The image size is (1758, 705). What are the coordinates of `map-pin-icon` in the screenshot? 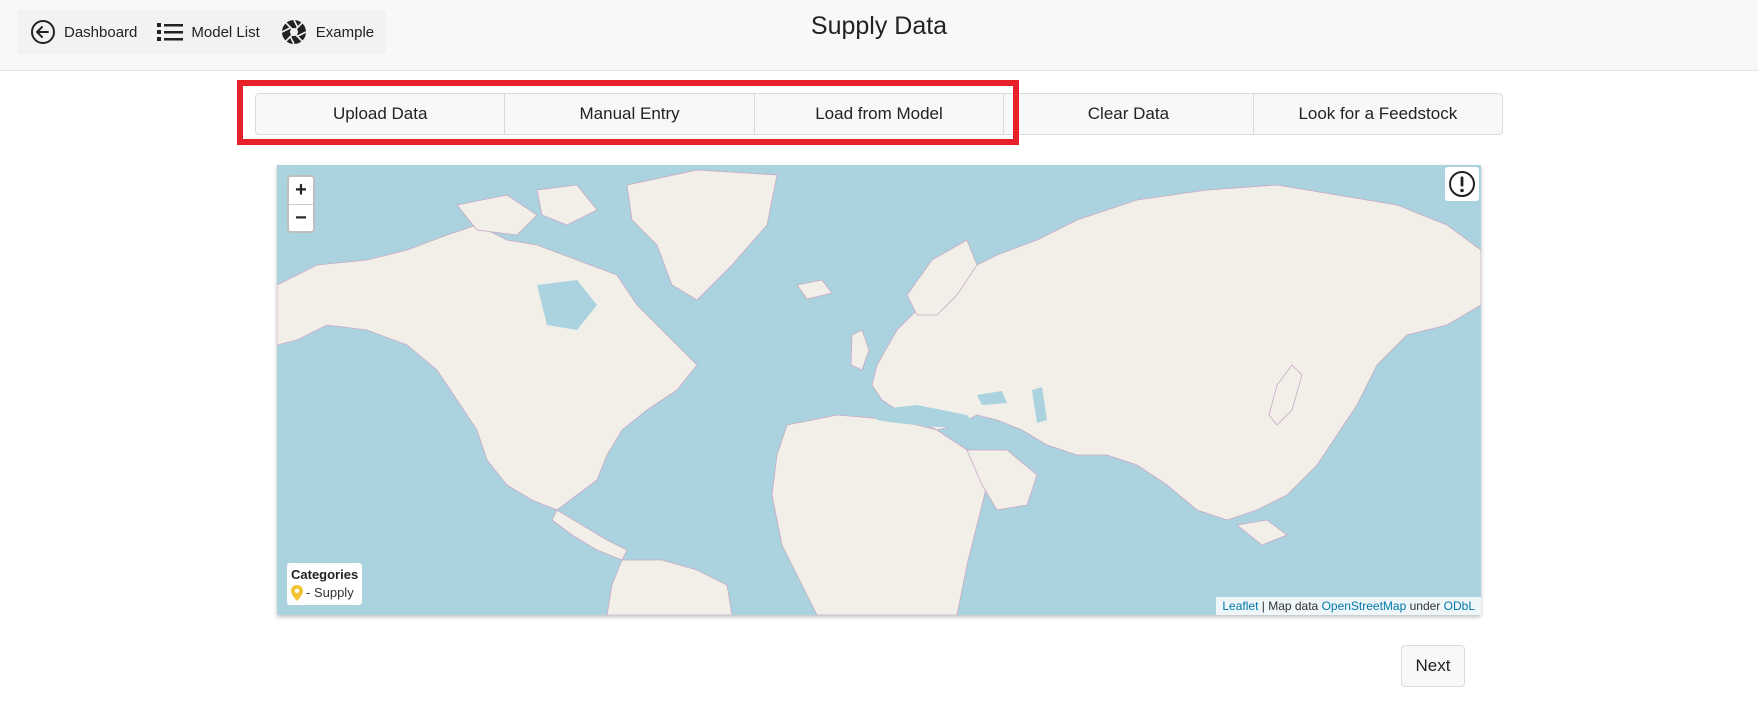 It's located at (297, 593).